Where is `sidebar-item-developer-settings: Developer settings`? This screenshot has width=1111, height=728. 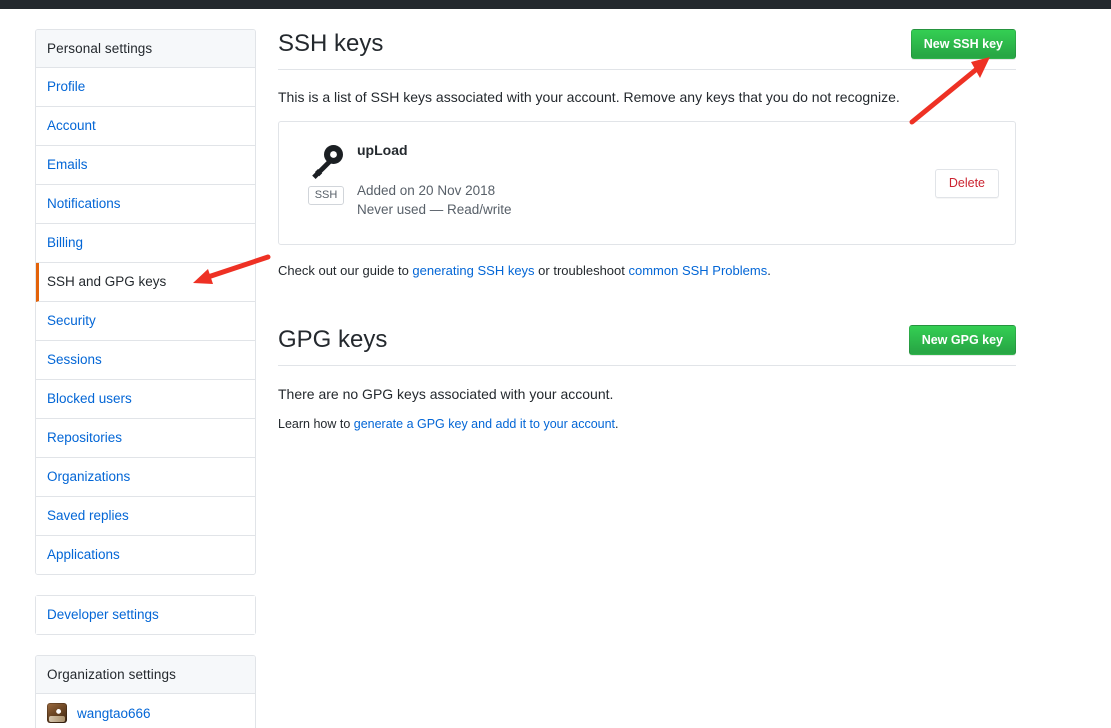
sidebar-item-developer-settings: Developer settings is located at coordinates (145, 615).